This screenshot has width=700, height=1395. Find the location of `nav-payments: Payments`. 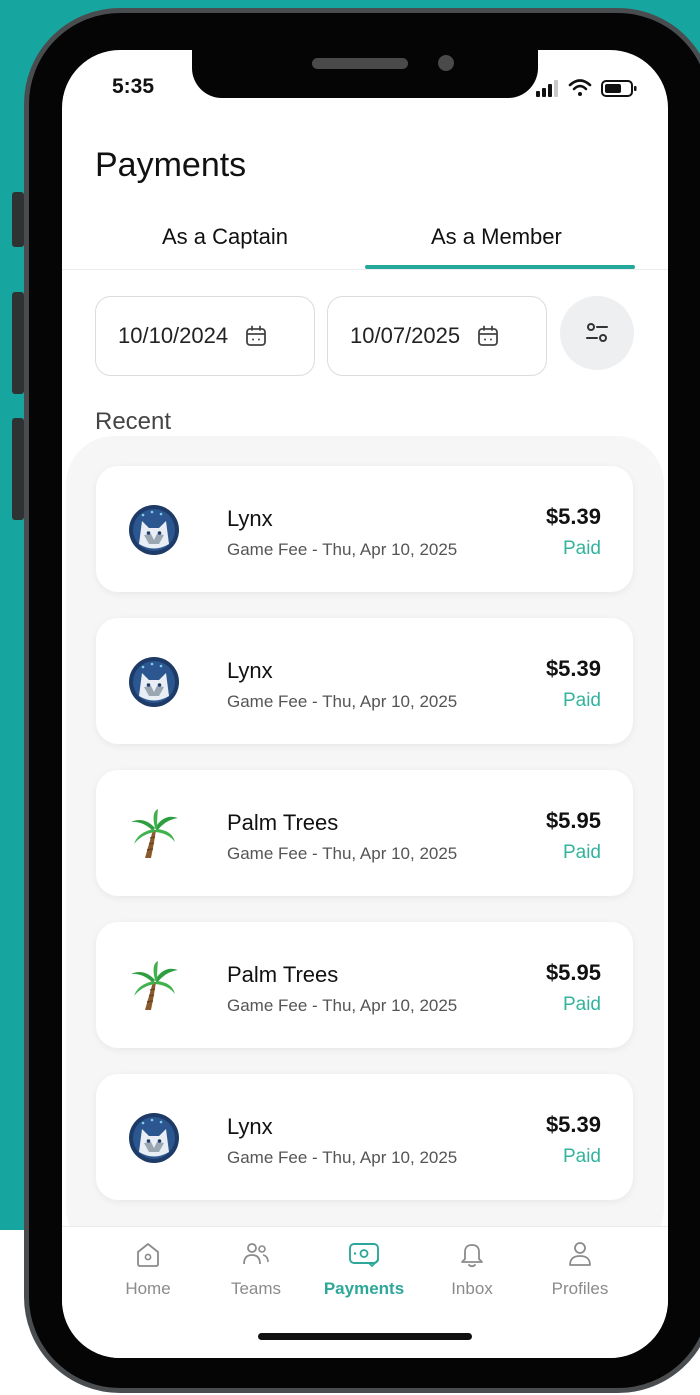

nav-payments: Payments is located at coordinates (364, 1269).